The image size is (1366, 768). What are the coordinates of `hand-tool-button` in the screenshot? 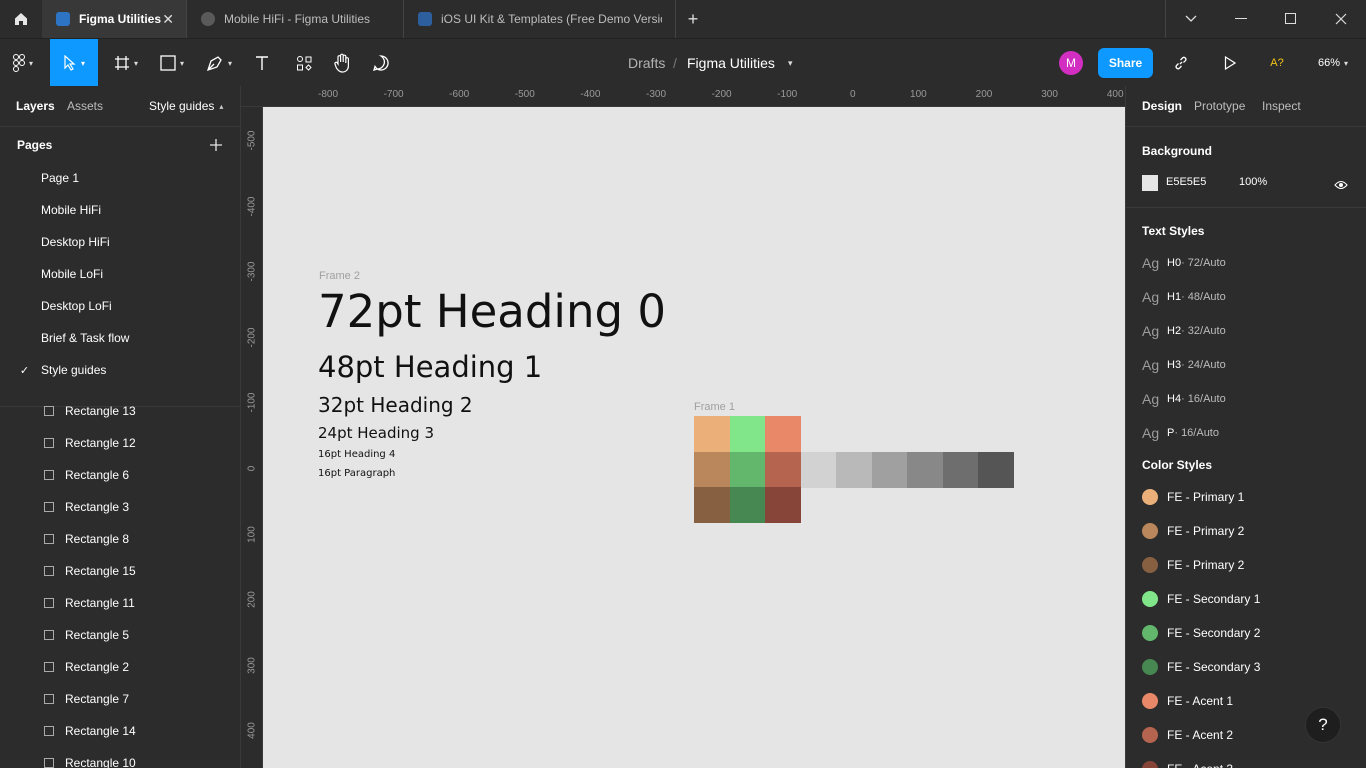 It's located at (342, 63).